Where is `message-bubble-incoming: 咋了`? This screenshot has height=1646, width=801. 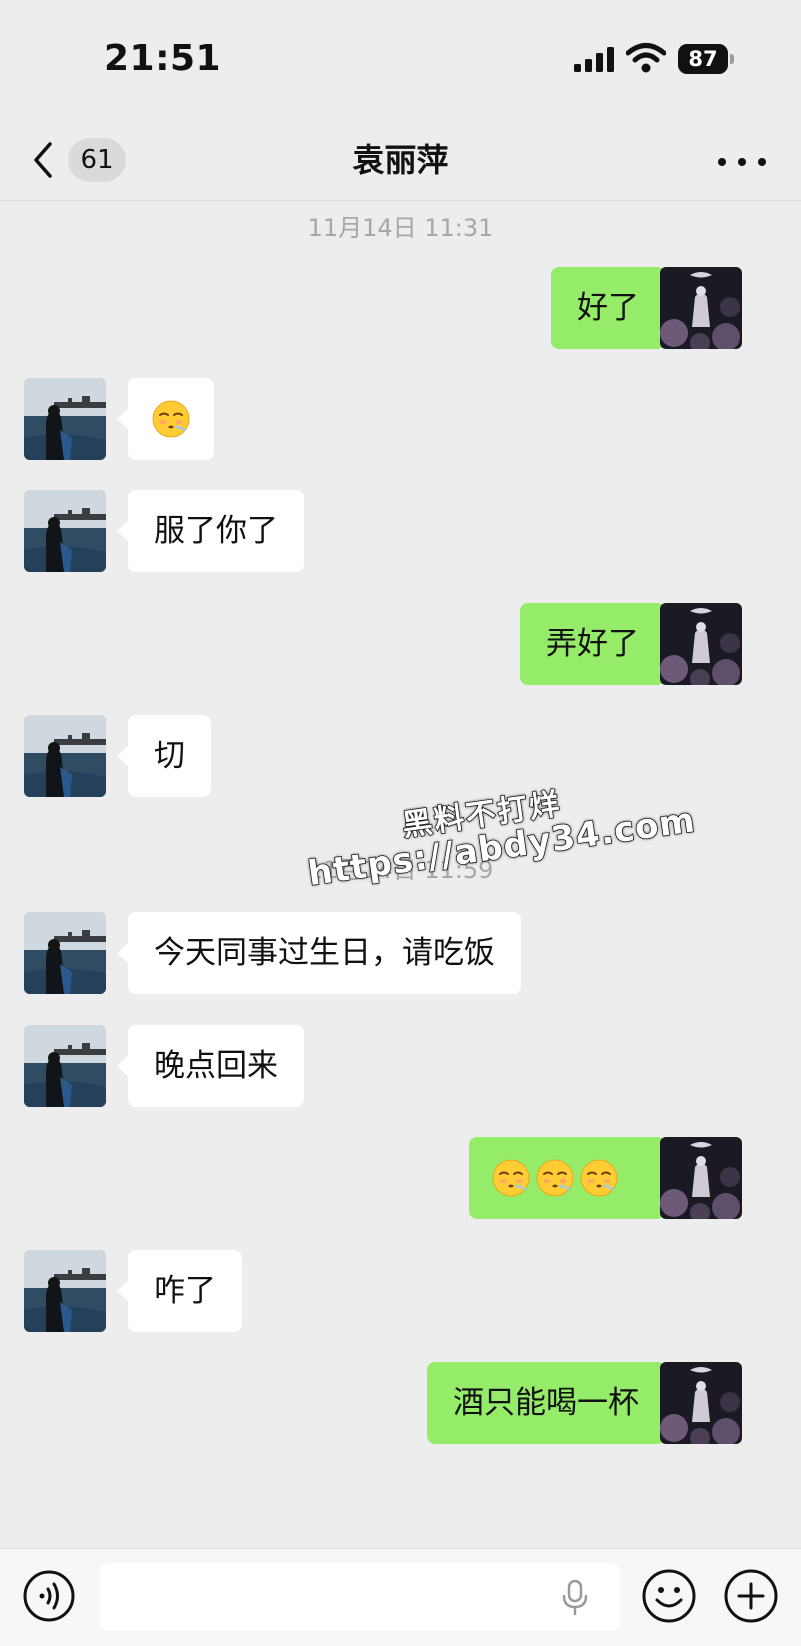 message-bubble-incoming: 咋了 is located at coordinates (179, 1291).